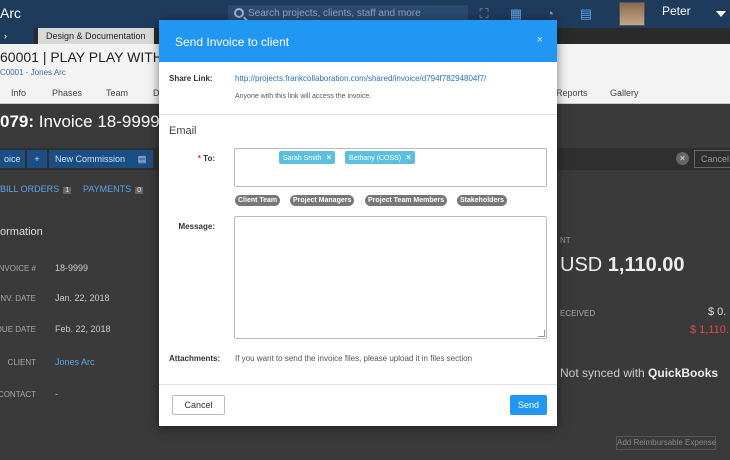 The image size is (730, 460). What do you see at coordinates (334, 13) in the screenshot?
I see `search-placeholder: Search projects, clients, staff and more` at bounding box center [334, 13].